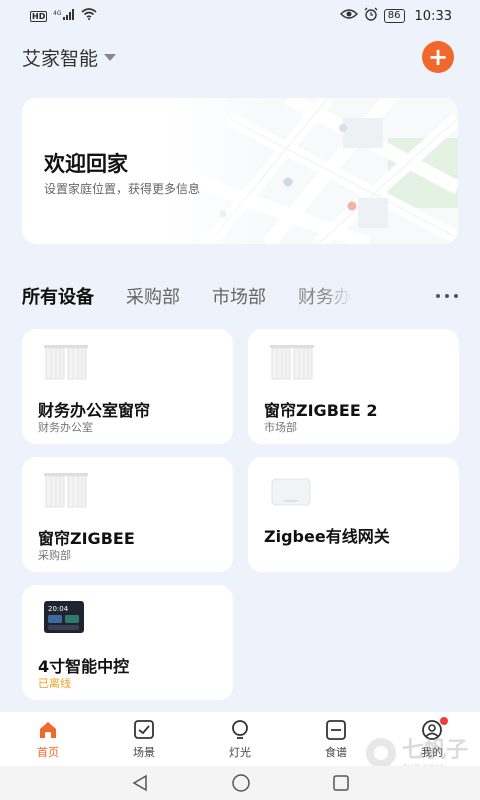 Image resolution: width=480 pixels, height=800 pixels. Describe the element at coordinates (84, 666) in the screenshot. I see `device-name: 4寸智能中控` at that location.